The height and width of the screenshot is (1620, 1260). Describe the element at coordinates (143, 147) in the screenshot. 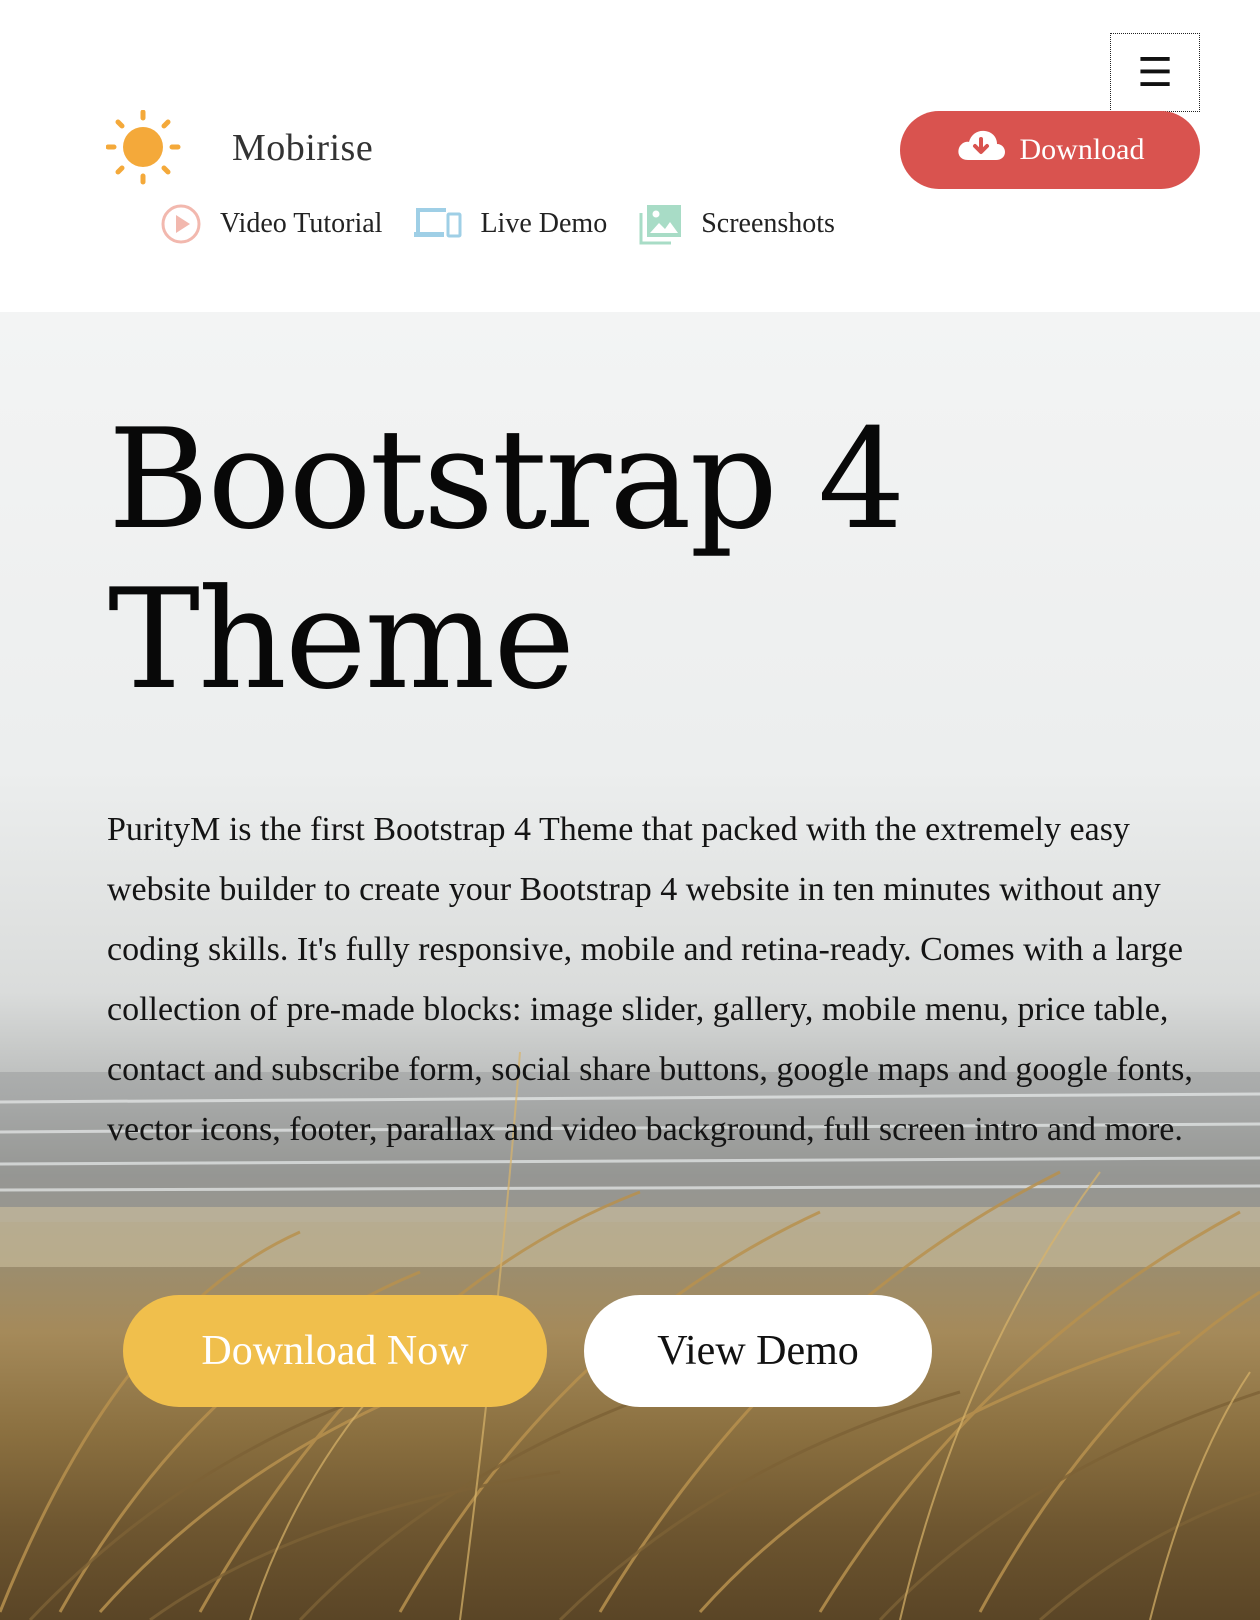

I see `sun-icon` at that location.